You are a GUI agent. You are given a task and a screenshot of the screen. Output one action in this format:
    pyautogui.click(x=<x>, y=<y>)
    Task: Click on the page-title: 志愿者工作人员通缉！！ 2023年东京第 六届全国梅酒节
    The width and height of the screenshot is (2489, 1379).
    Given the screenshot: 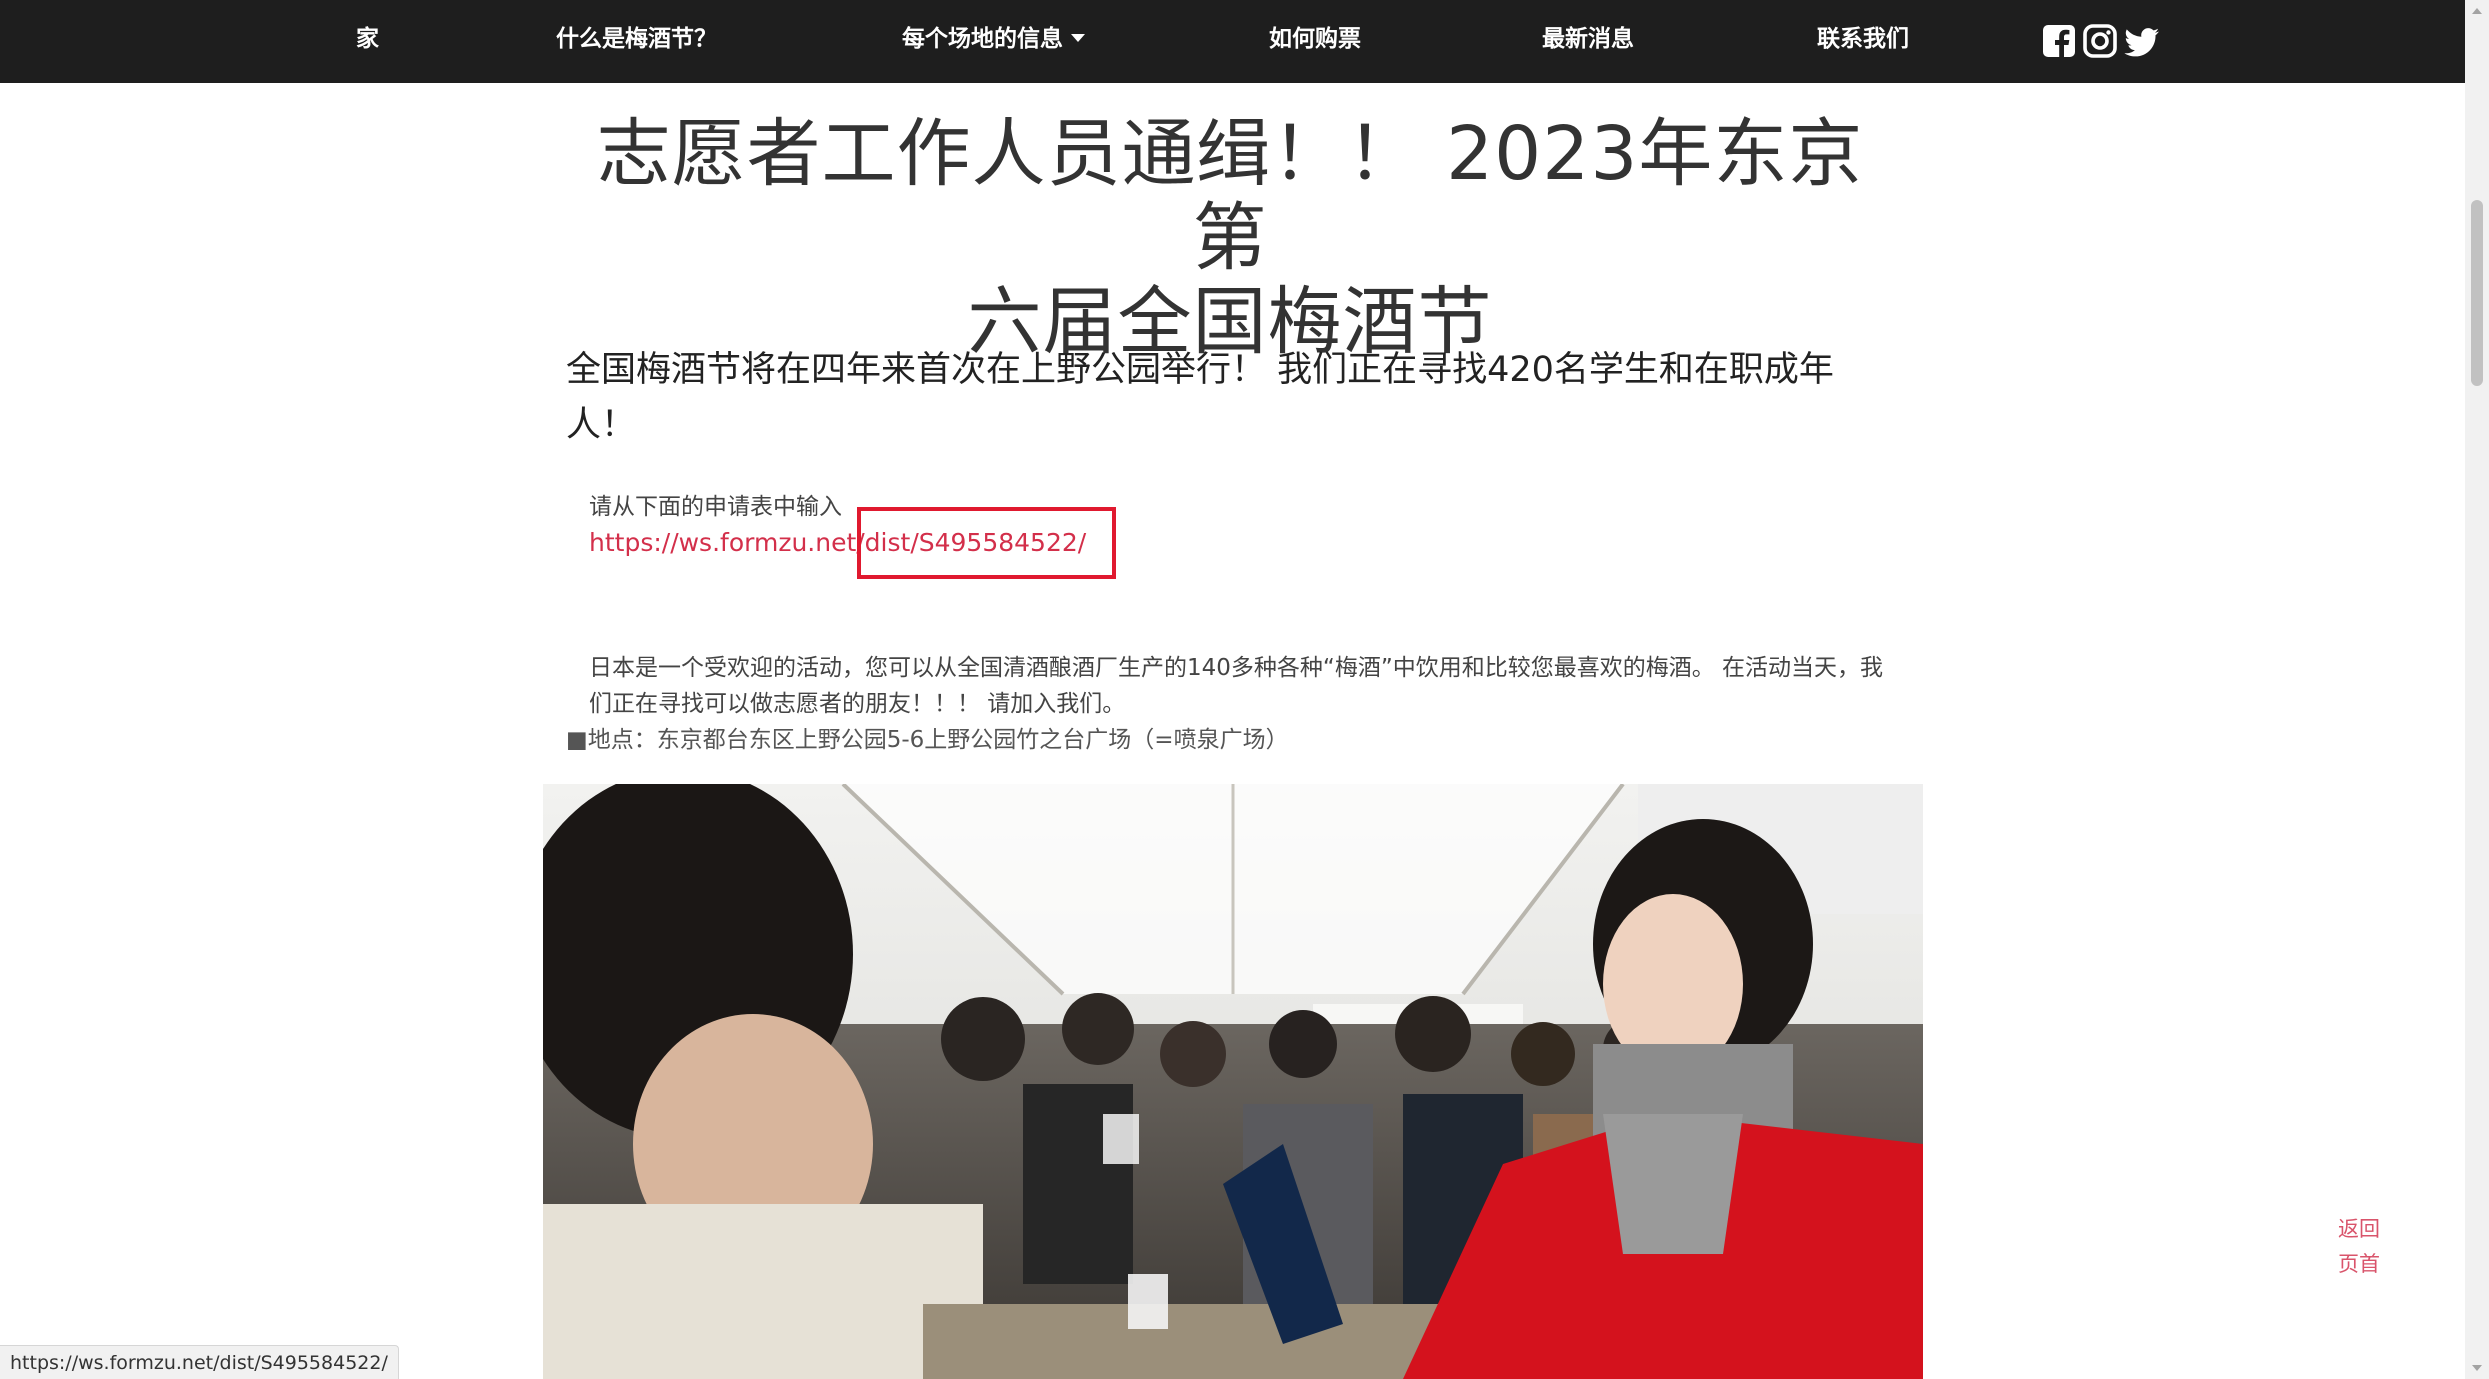 What is the action you would take?
    pyautogui.click(x=1230, y=238)
    